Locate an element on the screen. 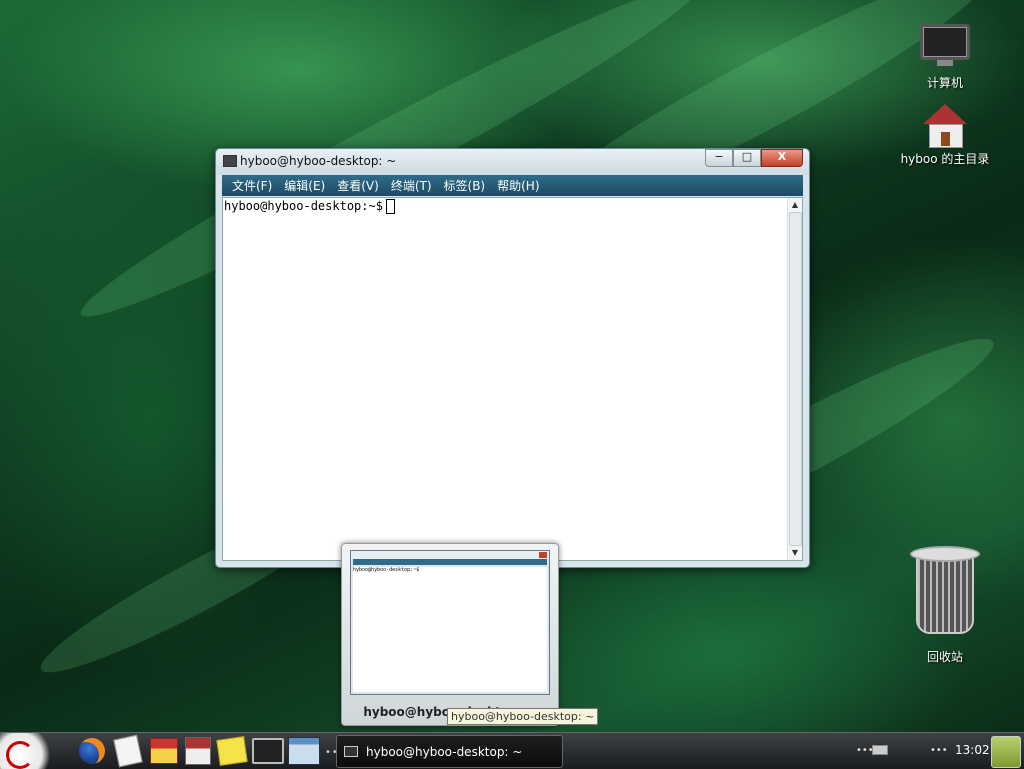 The width and height of the screenshot is (1024, 769). debian-swirl-icon is located at coordinates (20, 755).